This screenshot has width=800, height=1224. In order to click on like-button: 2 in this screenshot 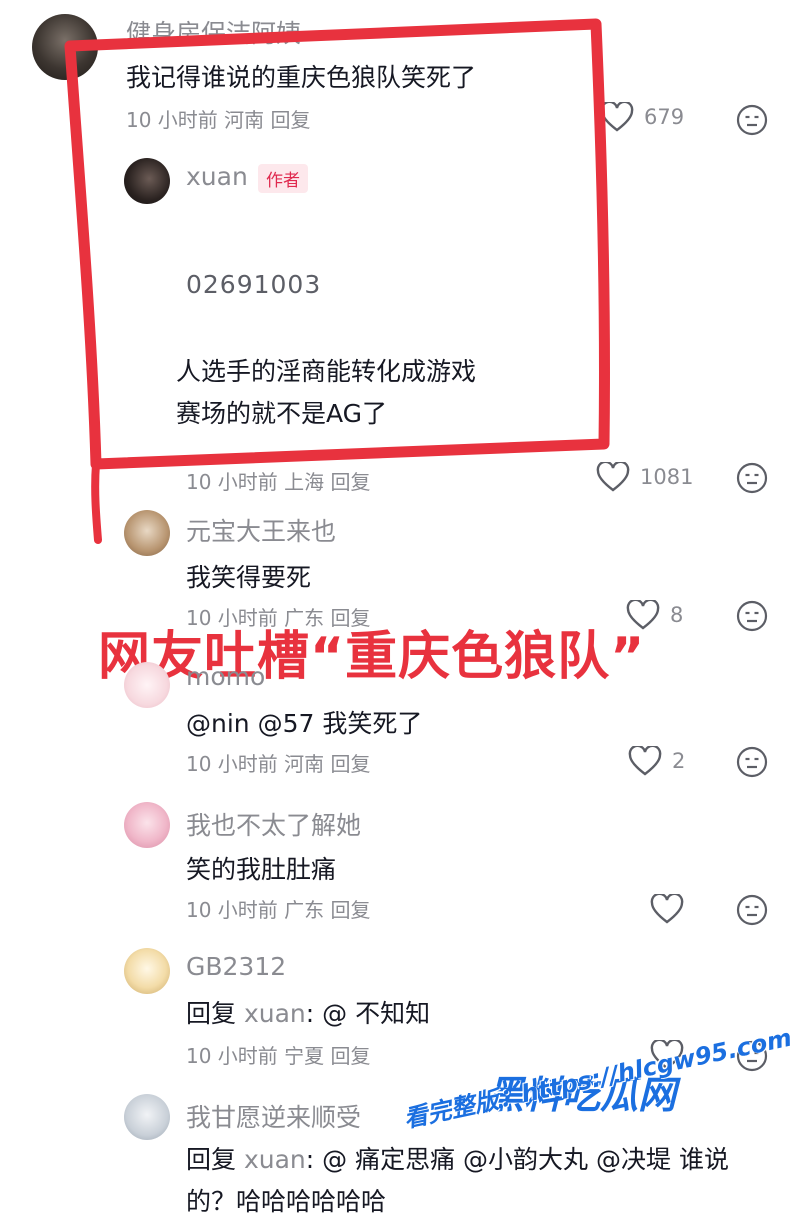, I will do `click(656, 761)`.